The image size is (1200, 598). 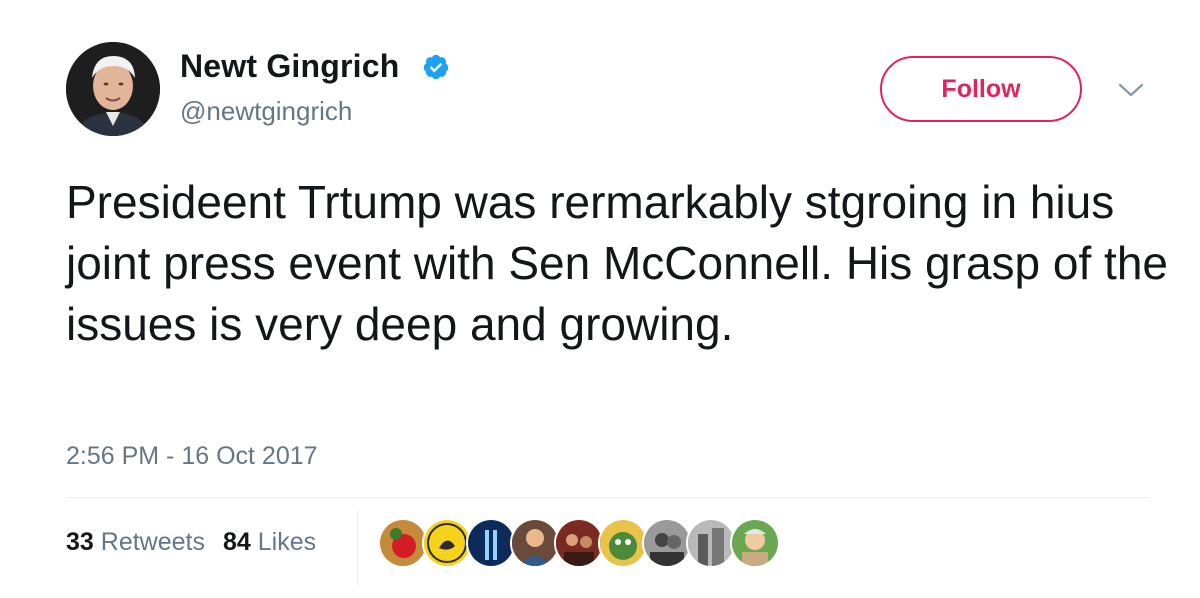 I want to click on tweet-stats: 33 Retweets 84 Likes, so click(x=200, y=542).